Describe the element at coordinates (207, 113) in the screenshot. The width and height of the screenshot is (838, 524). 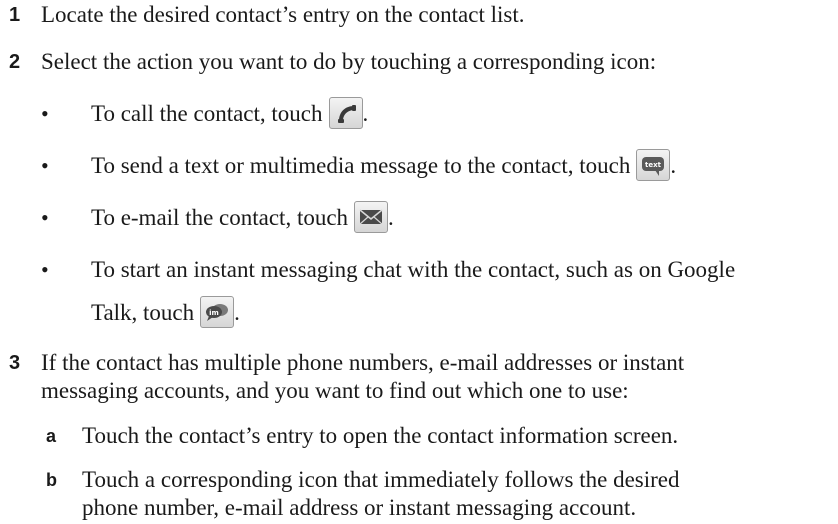
I see `bullet-1-text: To call the contact, touch` at that location.